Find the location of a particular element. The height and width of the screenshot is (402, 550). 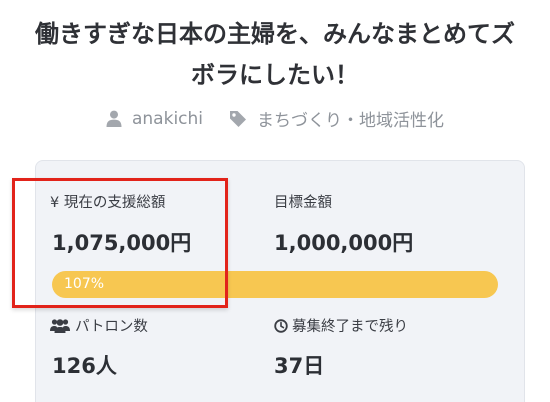

category-link: まちづくり・地域活性化 is located at coordinates (336, 118).